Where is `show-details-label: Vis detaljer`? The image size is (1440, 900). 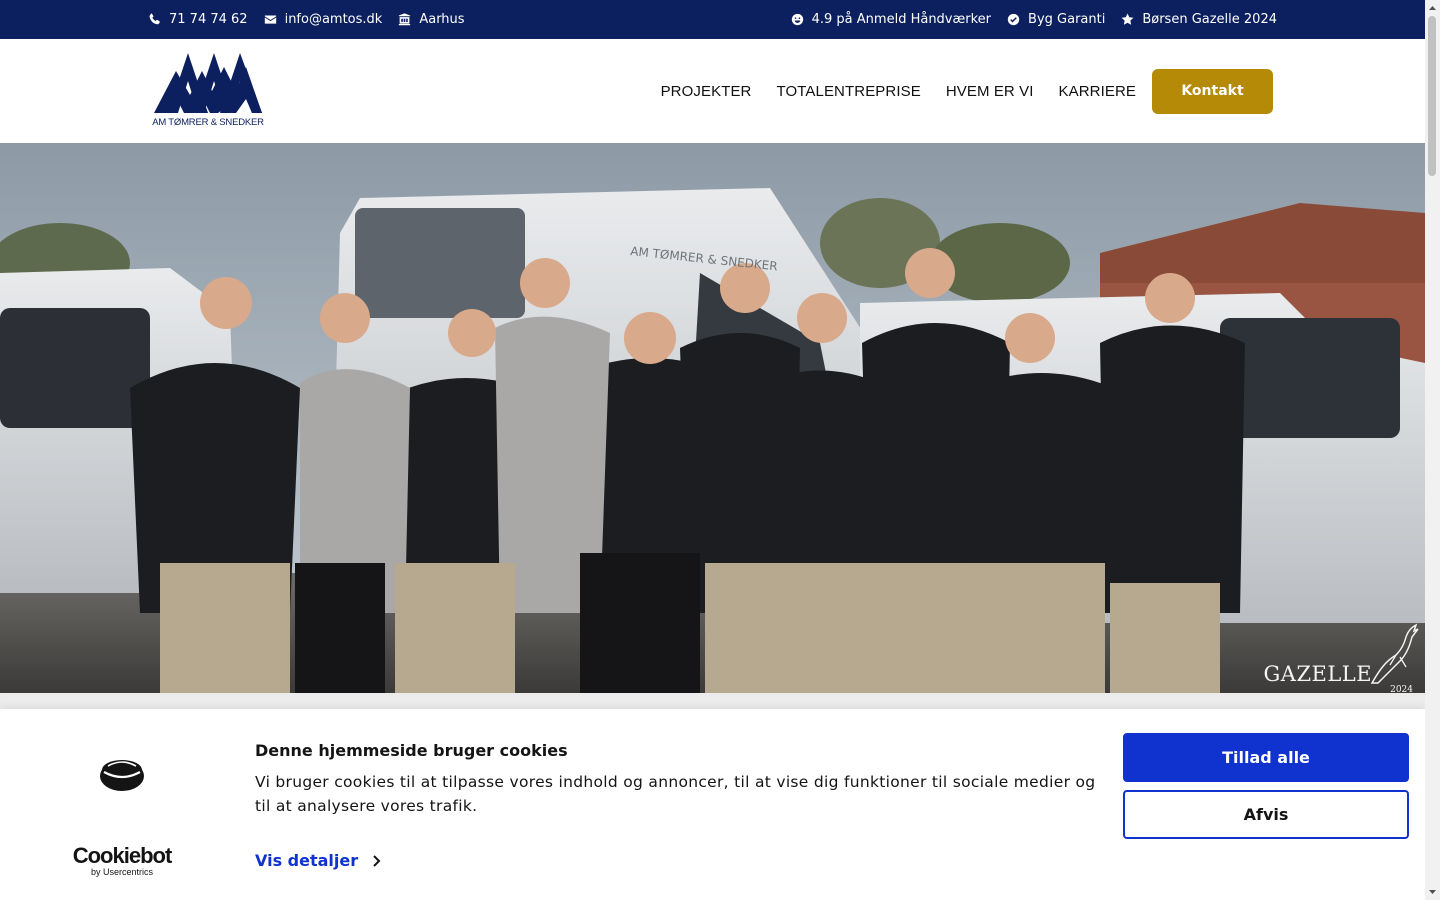
show-details-label: Vis detaljer is located at coordinates (307, 860).